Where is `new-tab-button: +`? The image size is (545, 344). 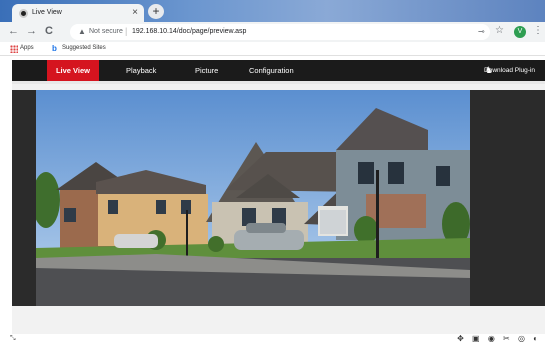
new-tab-button: + is located at coordinates (156, 11).